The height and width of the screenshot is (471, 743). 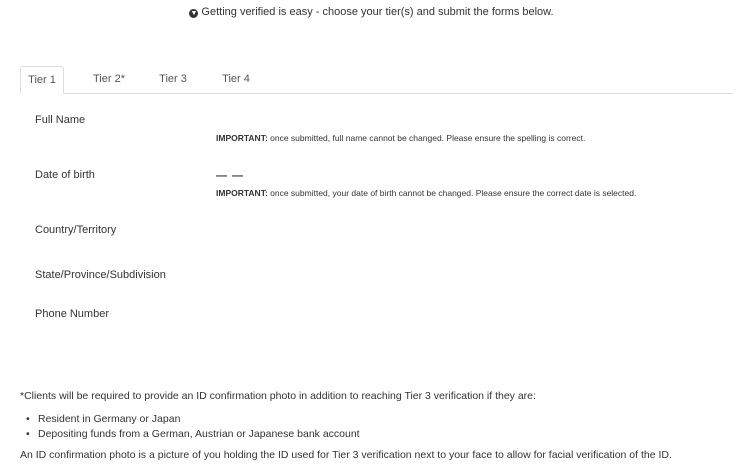 I want to click on list-item-text: Resident in Germany or Japan, so click(x=109, y=419).